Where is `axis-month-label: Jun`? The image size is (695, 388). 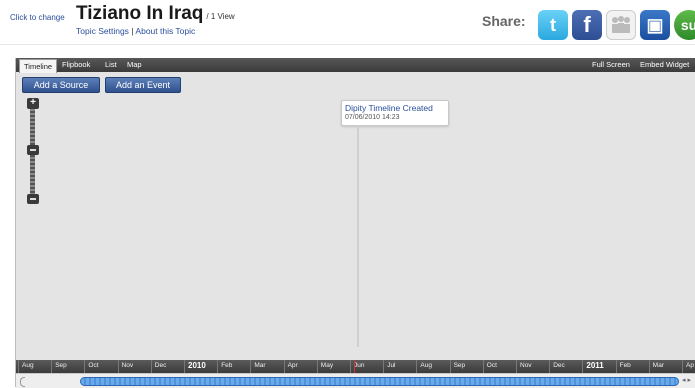 axis-month-label: Jun is located at coordinates (359, 365).